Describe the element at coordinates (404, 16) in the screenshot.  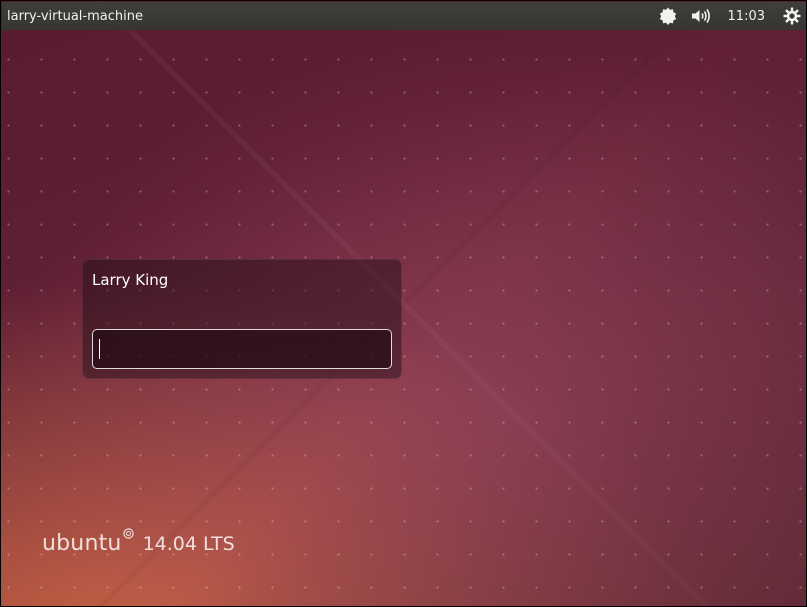
I see `top-panel: larry-virtual-machine 11:03` at that location.